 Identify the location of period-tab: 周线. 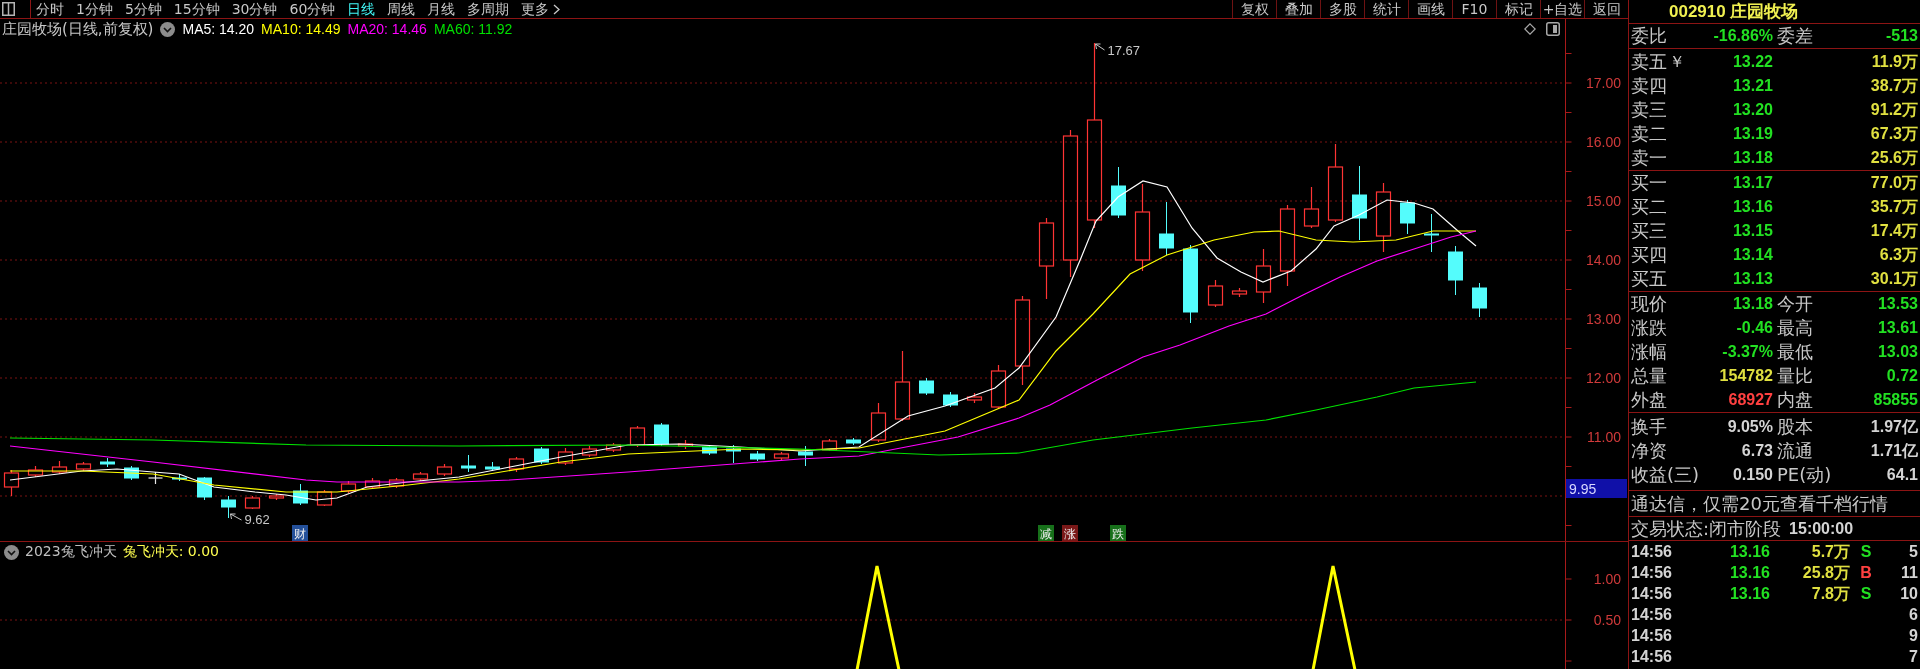
(401, 9).